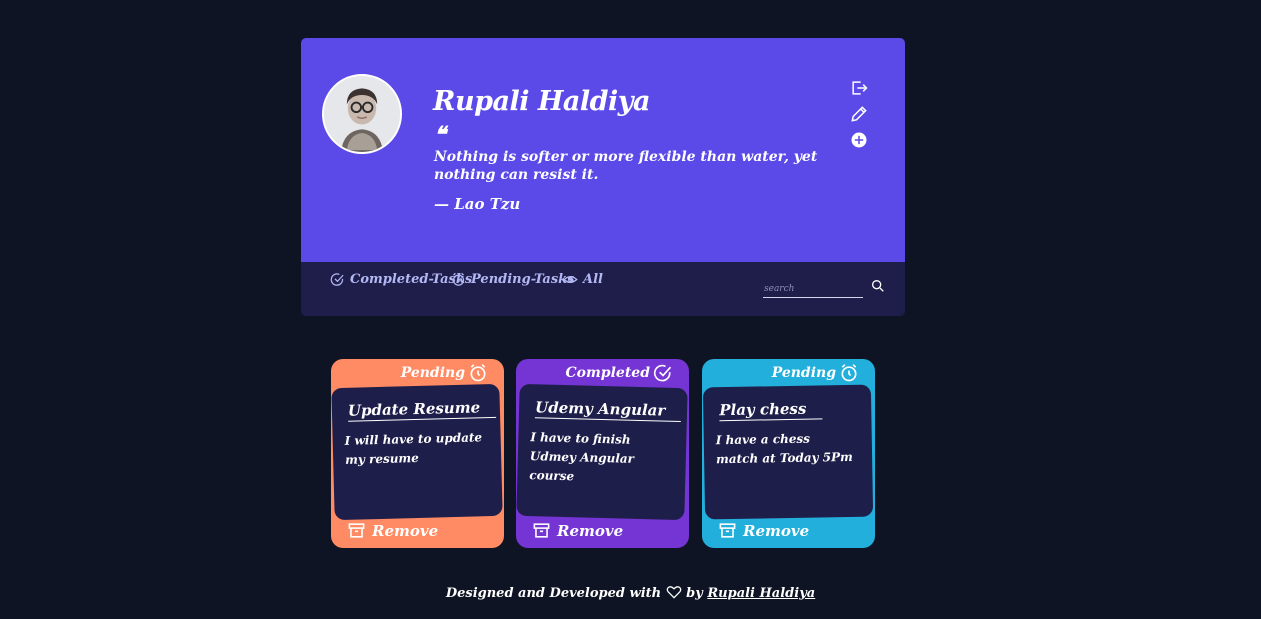  What do you see at coordinates (608, 410) in the screenshot?
I see `card-title: Udemy Angular` at bounding box center [608, 410].